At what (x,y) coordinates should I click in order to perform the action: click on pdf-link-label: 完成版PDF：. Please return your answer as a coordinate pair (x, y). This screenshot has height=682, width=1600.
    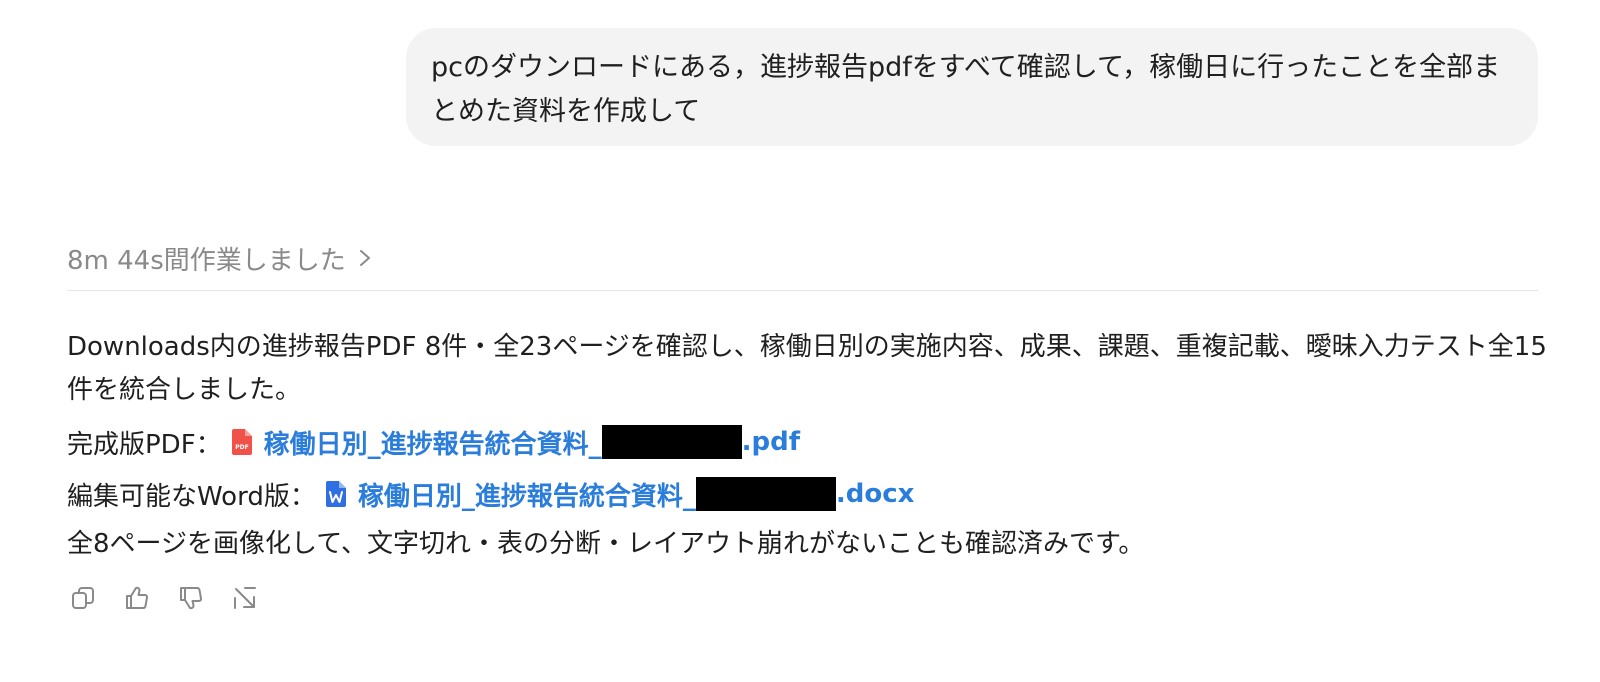
    Looking at the image, I should click on (144, 444).